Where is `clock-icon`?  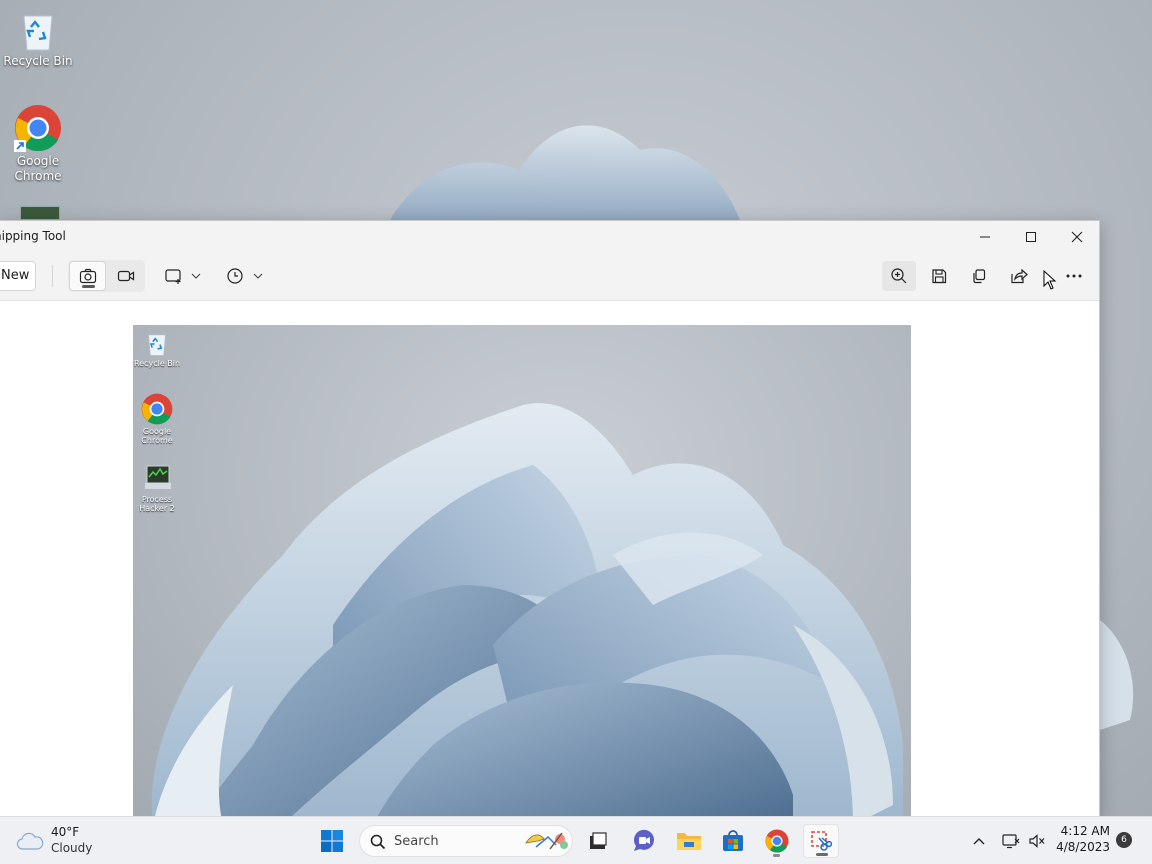
clock-icon is located at coordinates (235, 276).